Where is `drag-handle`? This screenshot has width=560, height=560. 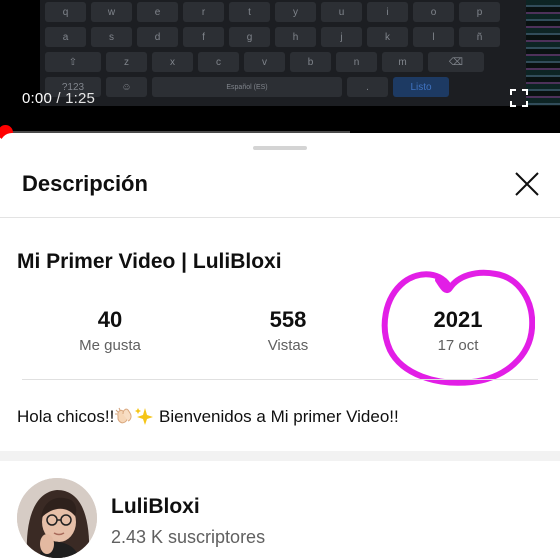
drag-handle is located at coordinates (280, 148).